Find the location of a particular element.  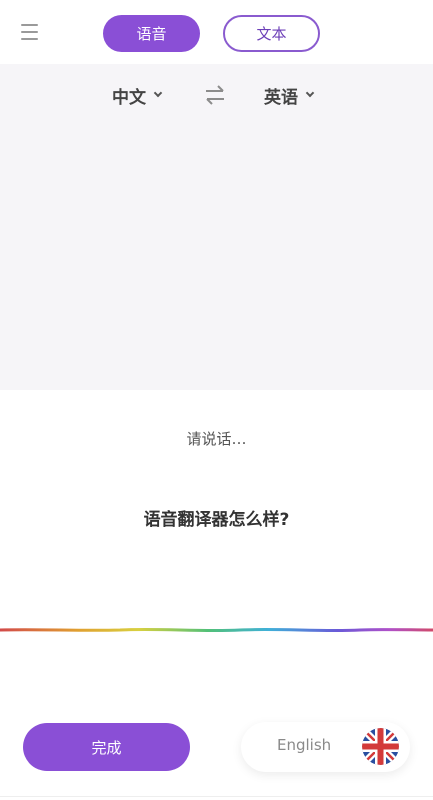

tab-voice: 语音 is located at coordinates (151, 33).